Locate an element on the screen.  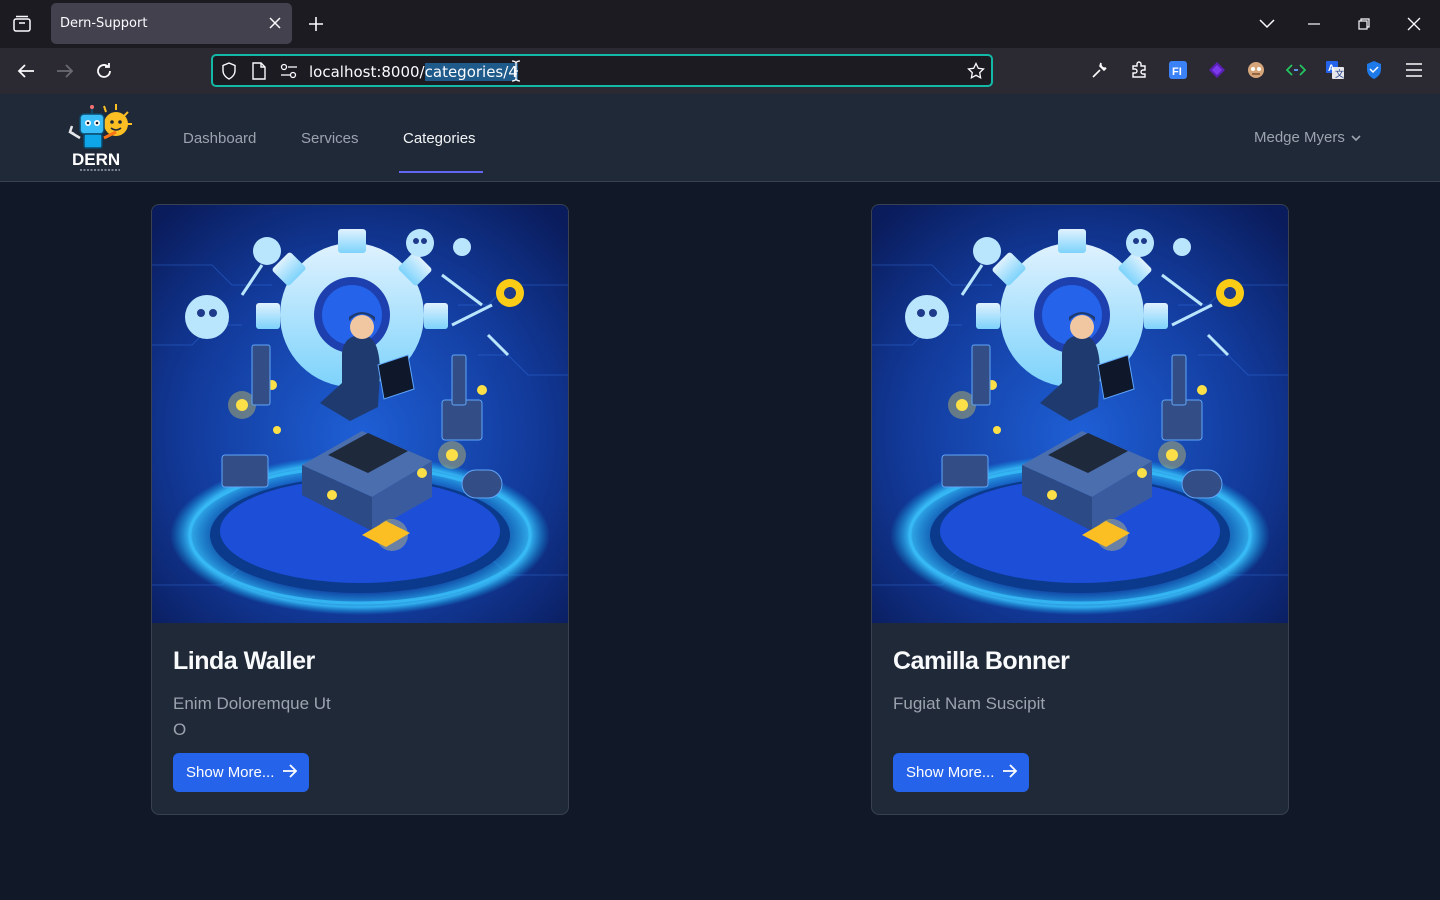
nav-categories: Categories is located at coordinates (439, 138).